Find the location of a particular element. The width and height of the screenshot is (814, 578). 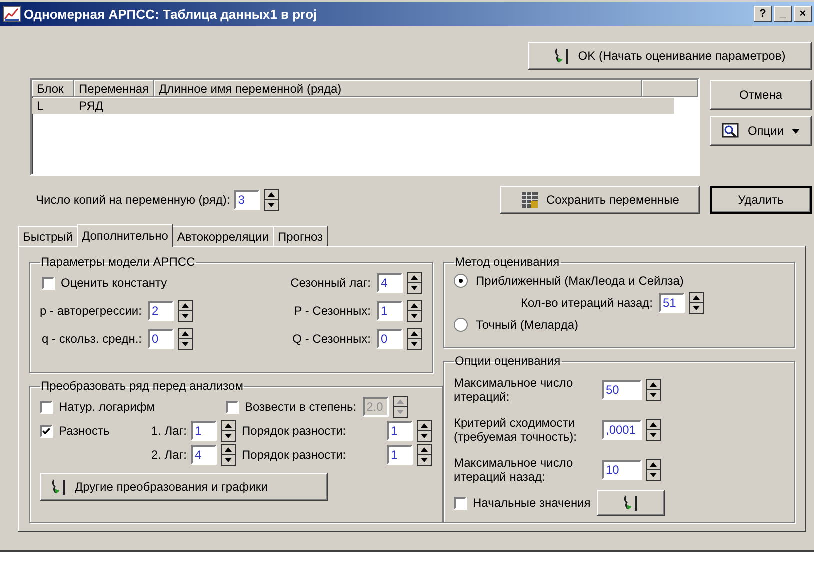

number-field: 10 is located at coordinates (622, 470).